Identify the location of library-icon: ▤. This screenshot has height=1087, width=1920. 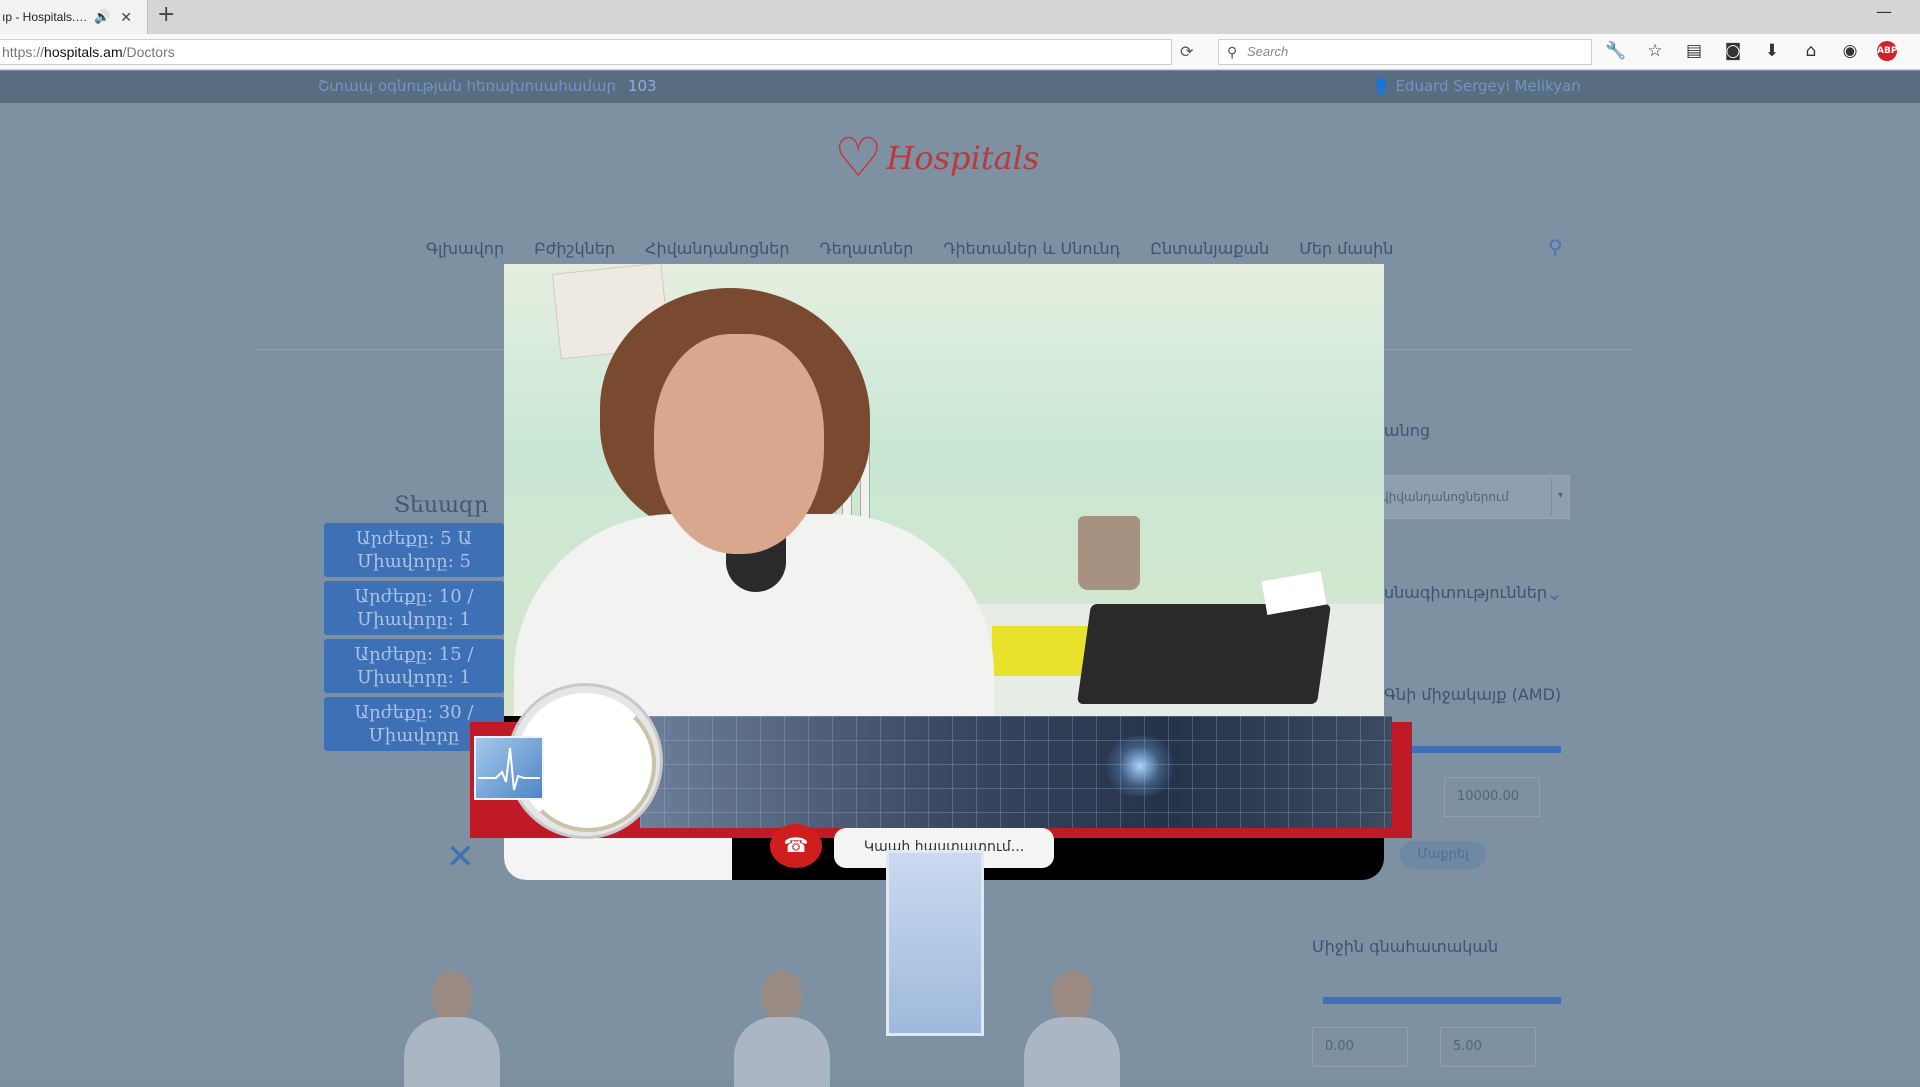
(1694, 51).